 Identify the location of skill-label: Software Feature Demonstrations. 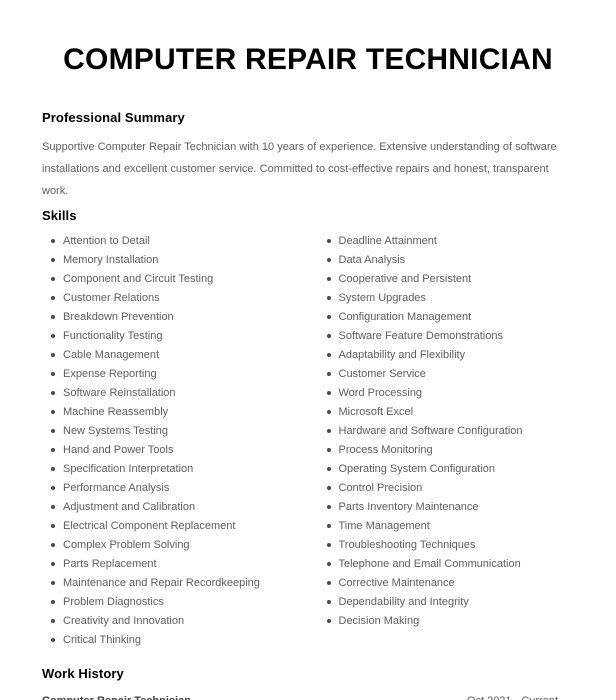
(420, 336).